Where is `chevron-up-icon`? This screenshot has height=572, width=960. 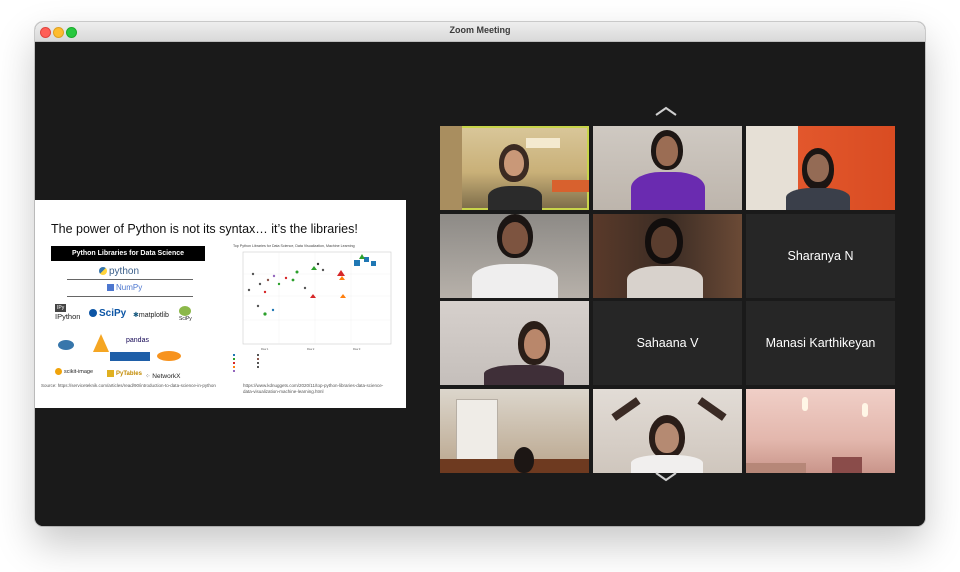 chevron-up-icon is located at coordinates (666, 111).